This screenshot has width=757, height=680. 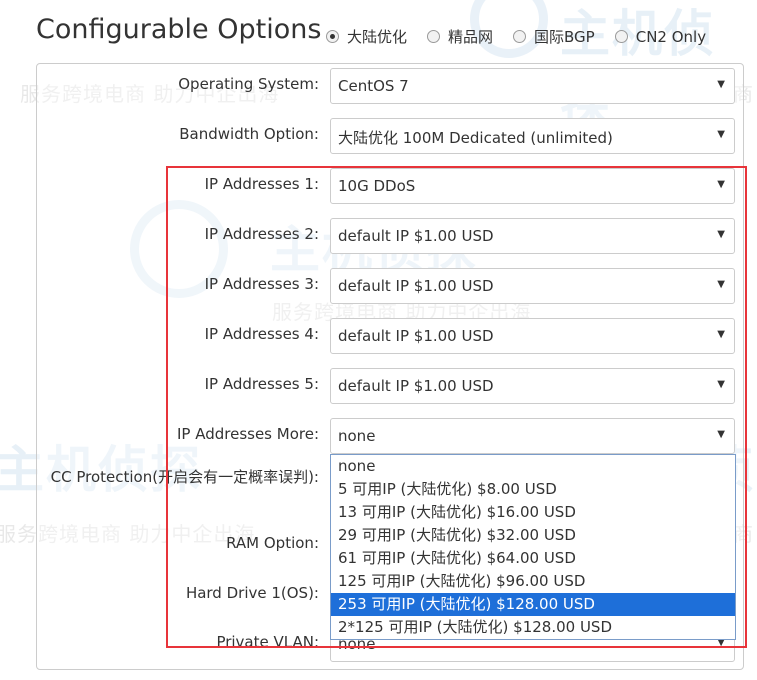 I want to click on ip-more-select: none ▼, so click(x=532, y=436).